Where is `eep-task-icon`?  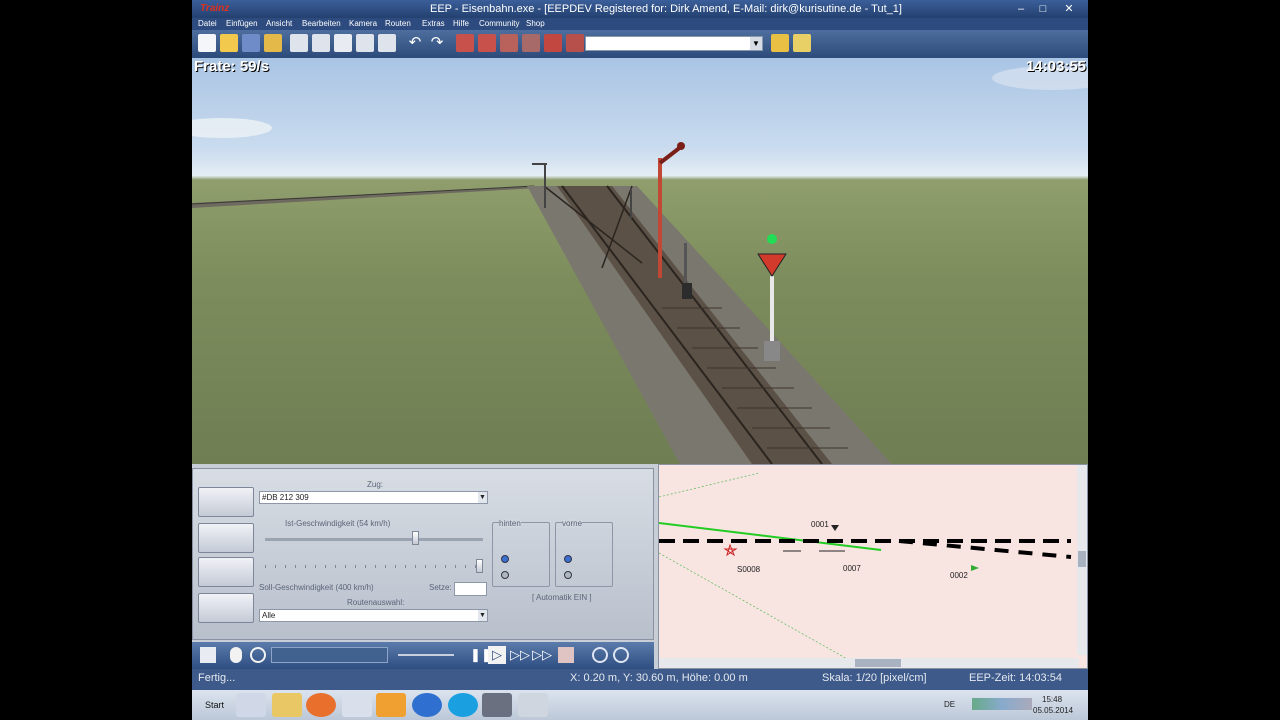 eep-task-icon is located at coordinates (497, 705).